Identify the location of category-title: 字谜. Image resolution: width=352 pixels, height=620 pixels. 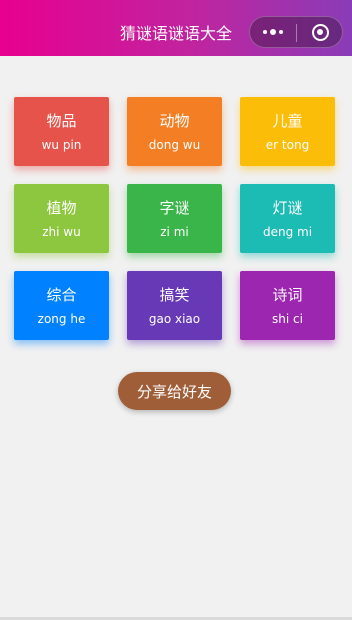
(174, 207).